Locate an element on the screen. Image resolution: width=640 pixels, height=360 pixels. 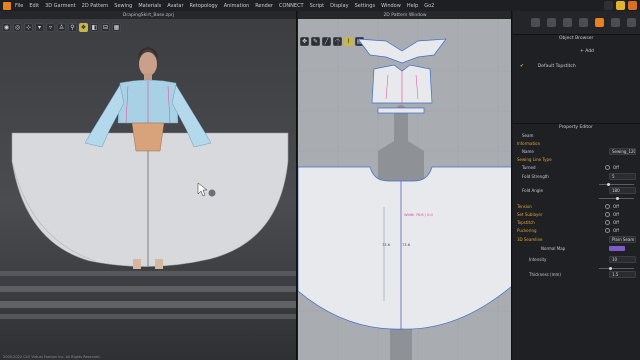
add-button: + Add is located at coordinates (587, 51).